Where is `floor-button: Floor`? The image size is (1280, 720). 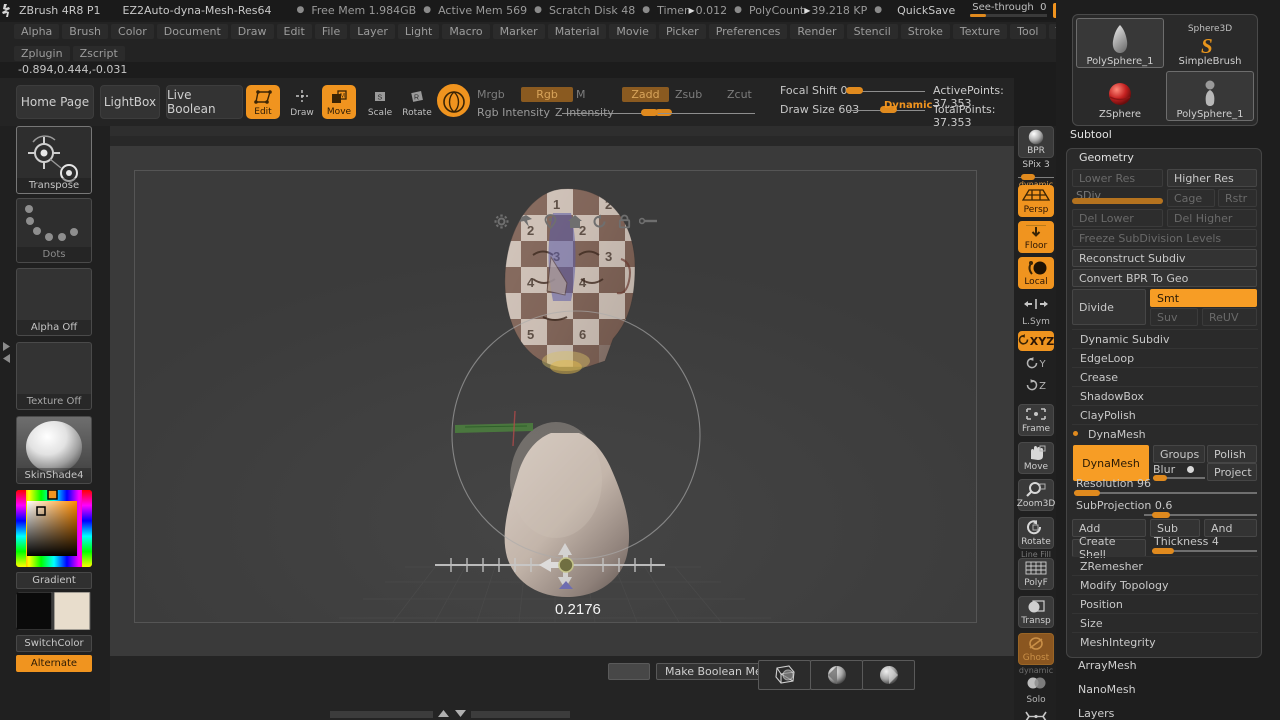 floor-button: Floor is located at coordinates (1036, 237).